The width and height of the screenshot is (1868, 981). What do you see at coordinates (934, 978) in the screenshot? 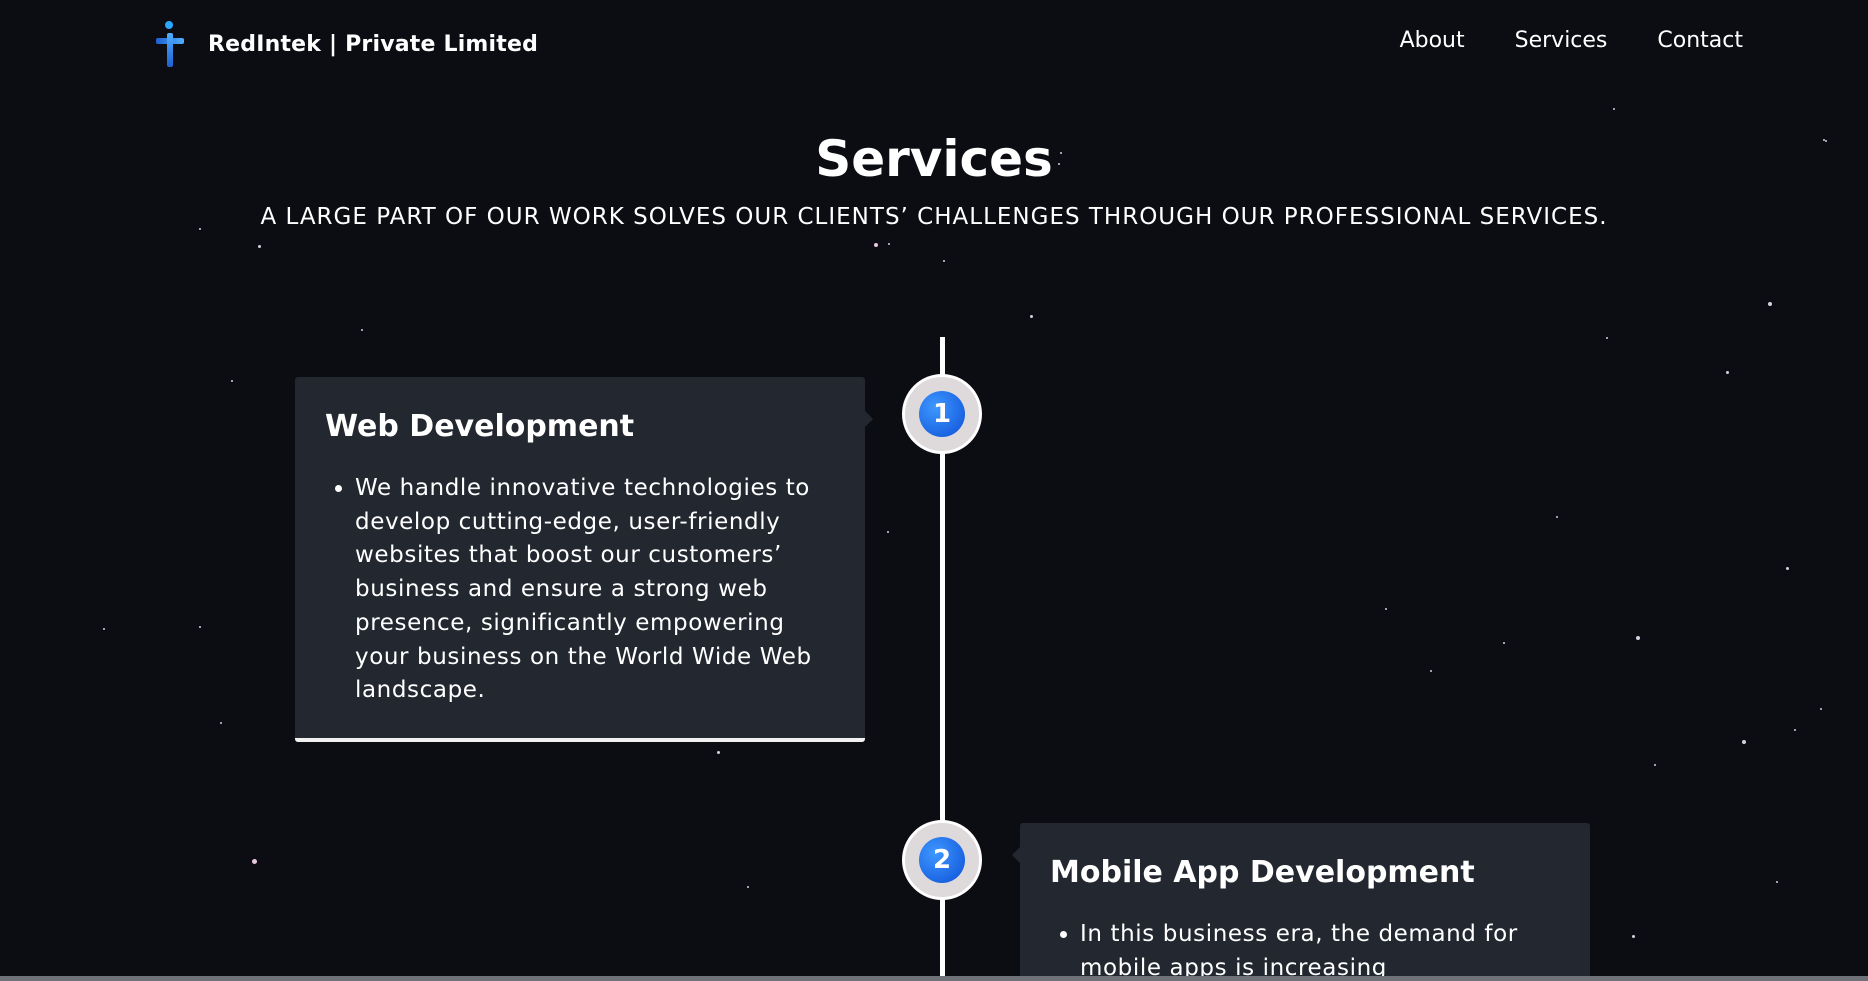
I see `horizontal-scrollbar` at bounding box center [934, 978].